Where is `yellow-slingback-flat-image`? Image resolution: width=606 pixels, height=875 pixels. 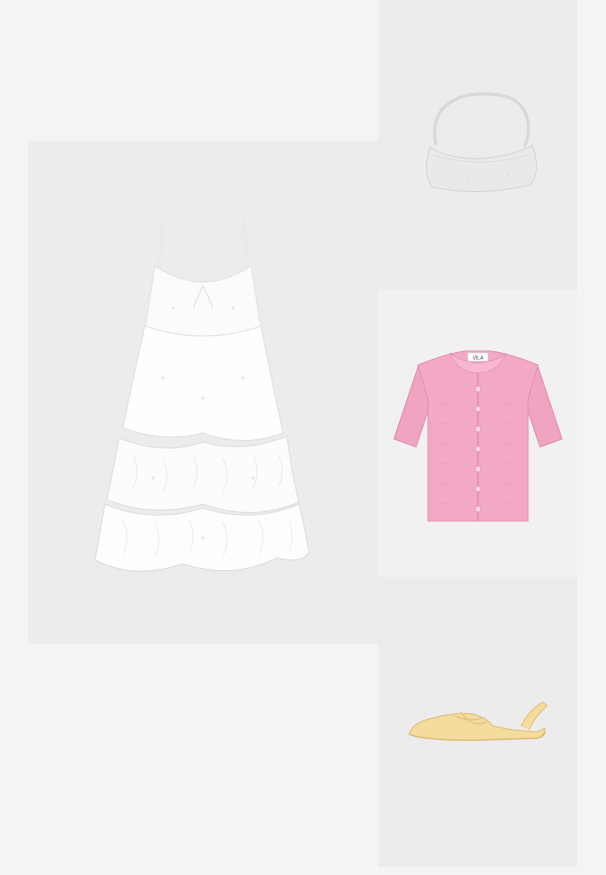 yellow-slingback-flat-image is located at coordinates (477, 721).